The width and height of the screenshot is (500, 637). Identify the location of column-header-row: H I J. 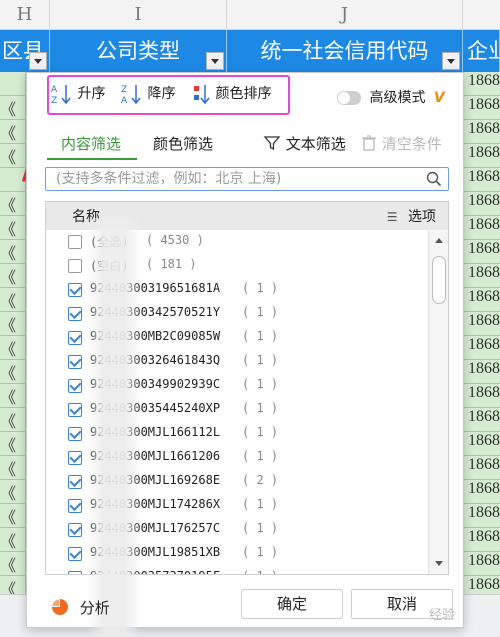
(250, 15).